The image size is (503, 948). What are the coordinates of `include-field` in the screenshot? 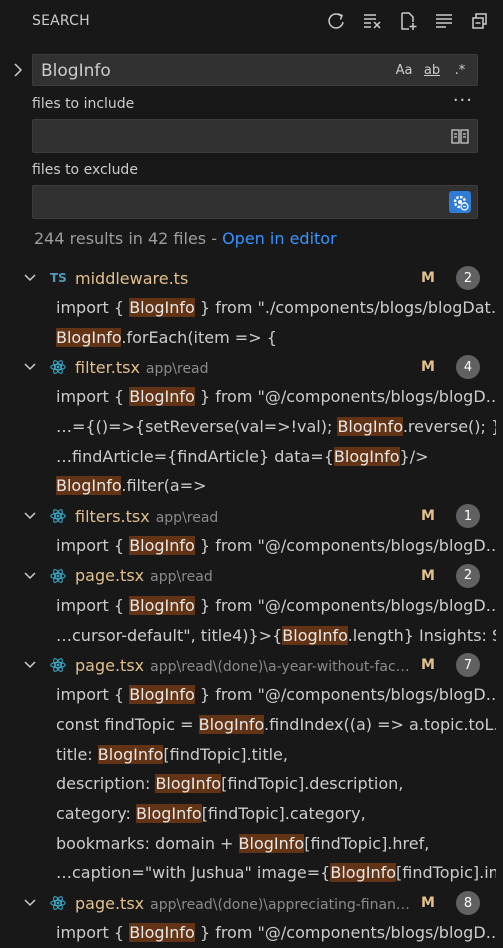 It's located at (255, 136).